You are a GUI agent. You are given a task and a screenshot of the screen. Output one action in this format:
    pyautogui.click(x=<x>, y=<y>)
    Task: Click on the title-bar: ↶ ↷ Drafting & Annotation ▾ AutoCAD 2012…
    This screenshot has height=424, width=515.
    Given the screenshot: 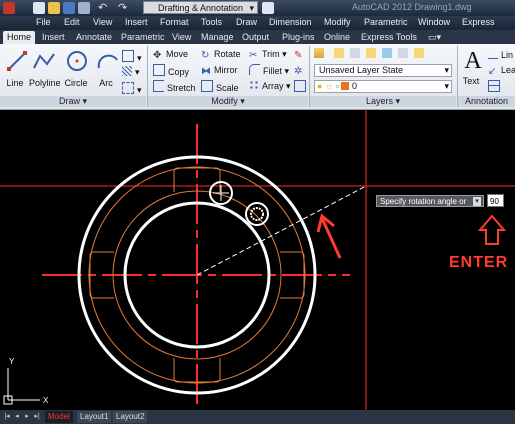 What is the action you would take?
    pyautogui.click(x=257, y=8)
    